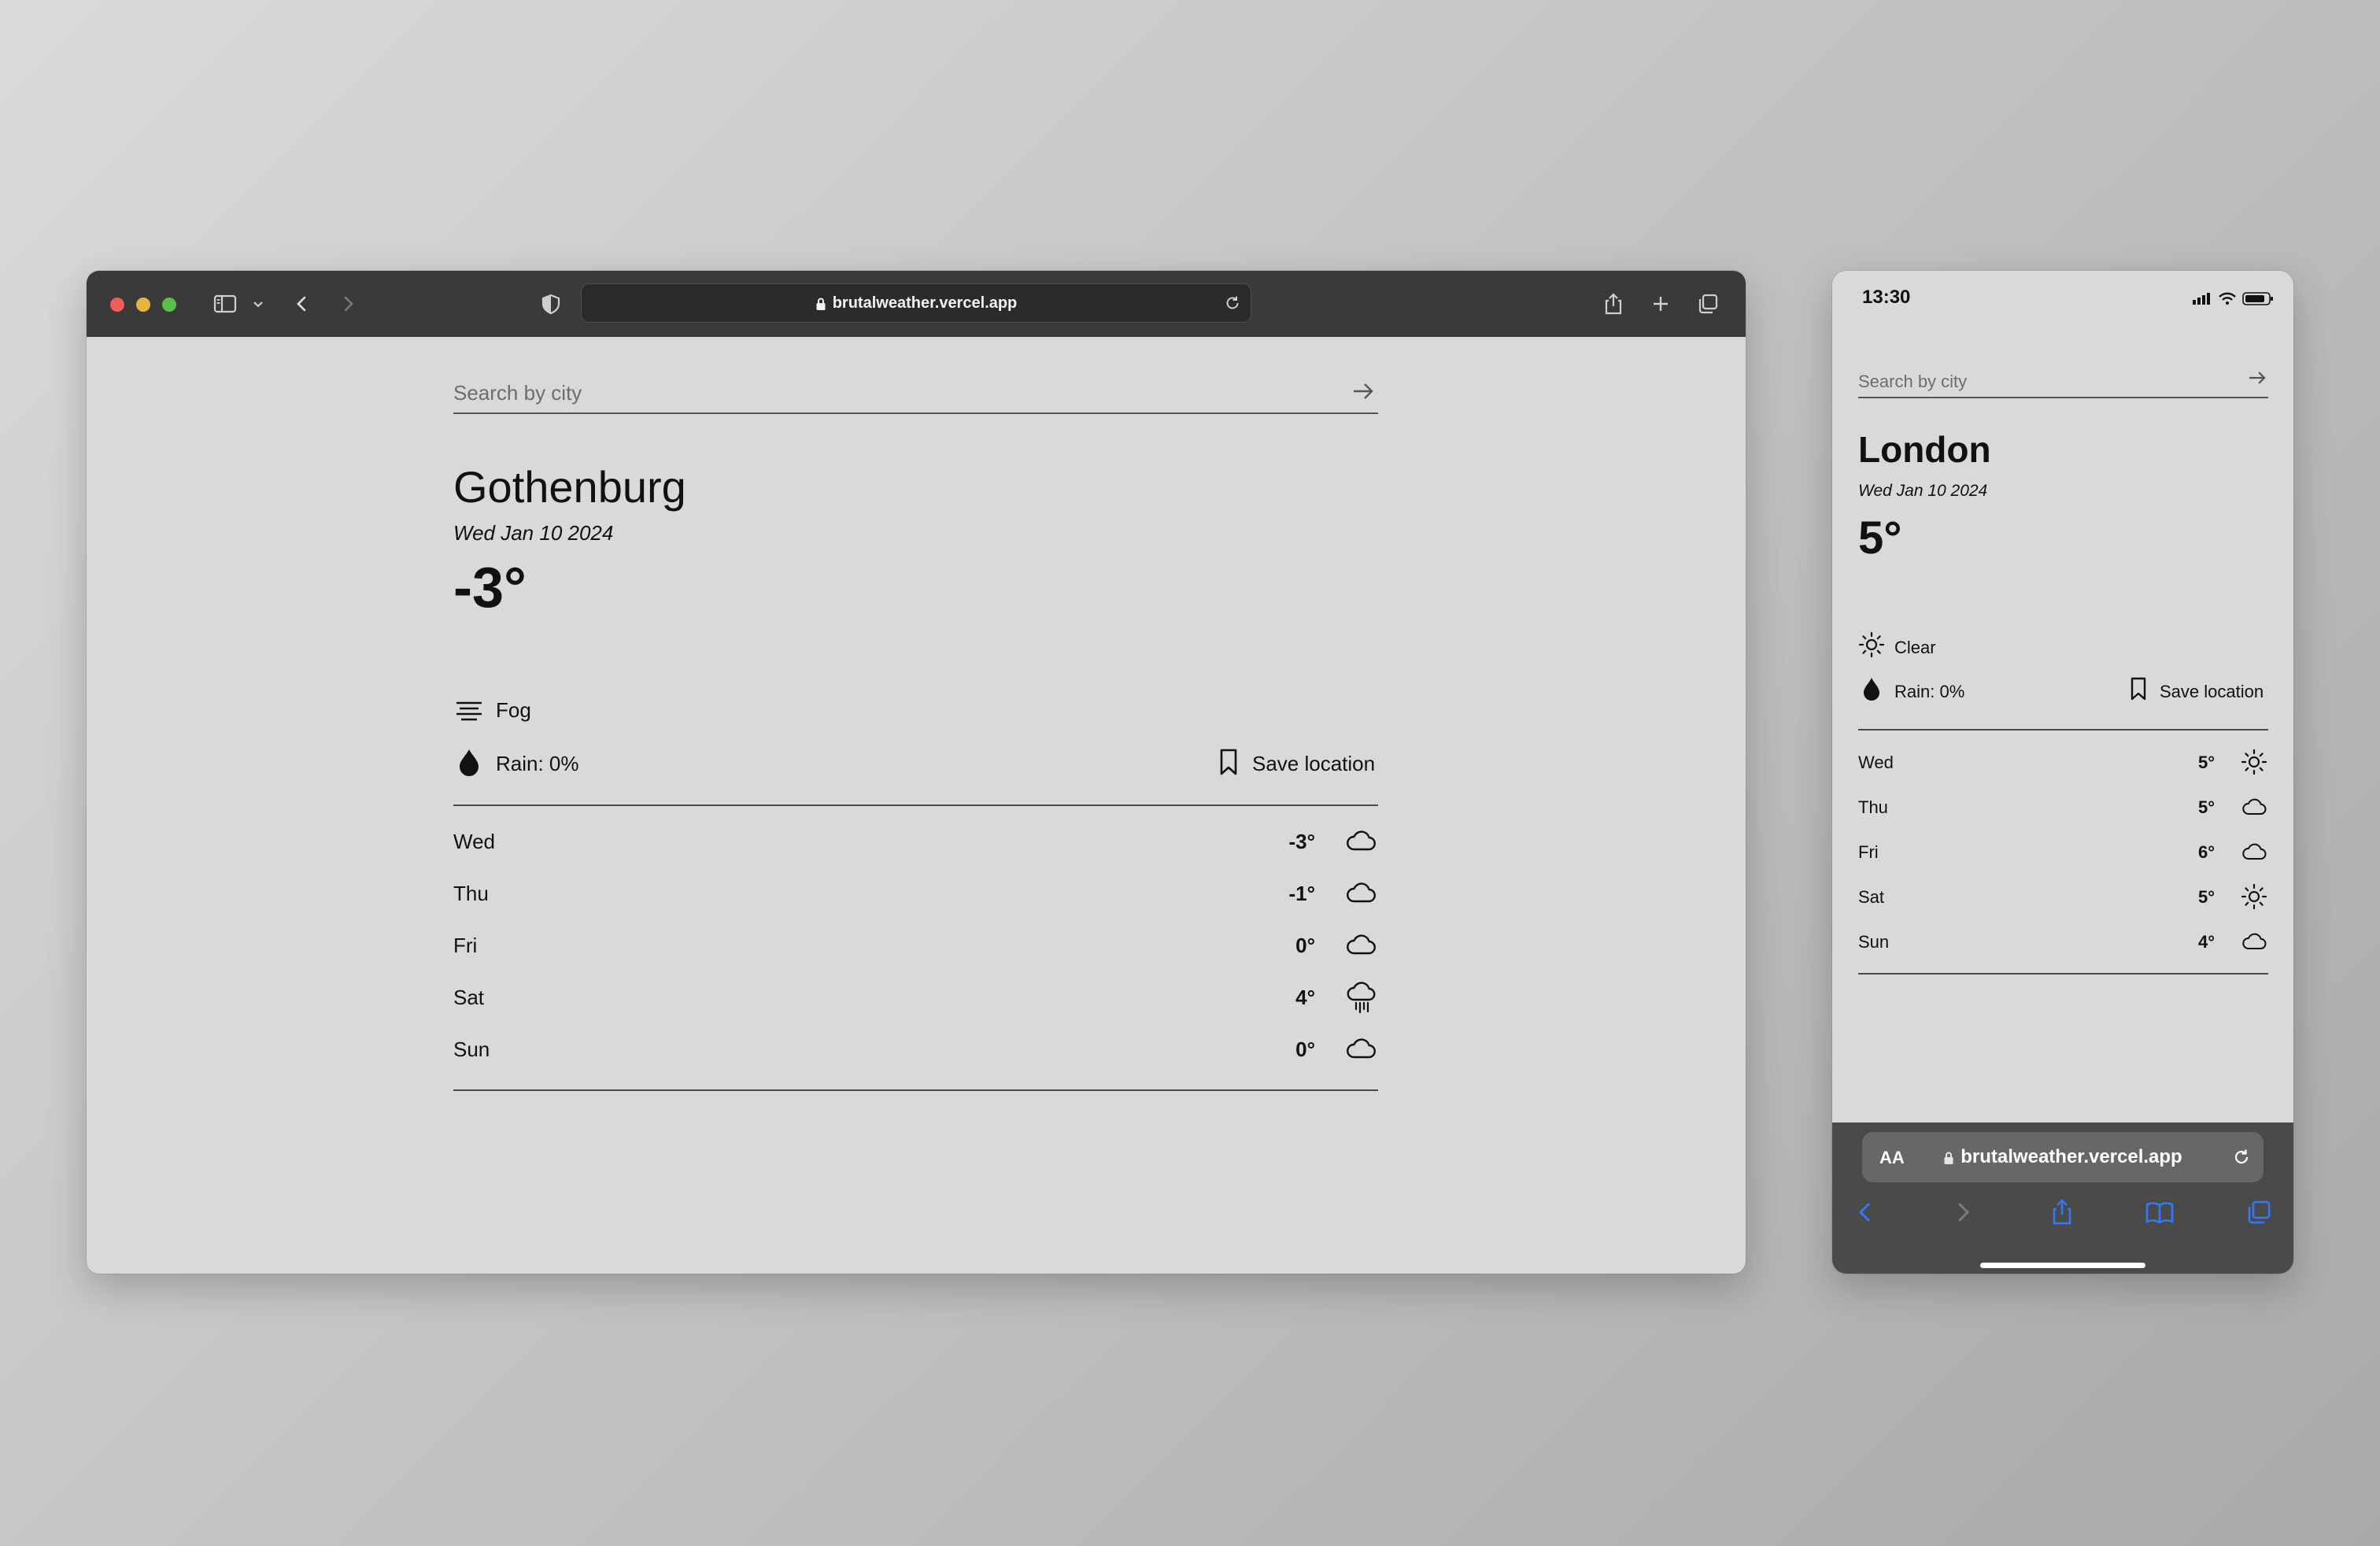 This screenshot has width=2380, height=1546. What do you see at coordinates (143, 305) in the screenshot?
I see `minimize-window-button` at bounding box center [143, 305].